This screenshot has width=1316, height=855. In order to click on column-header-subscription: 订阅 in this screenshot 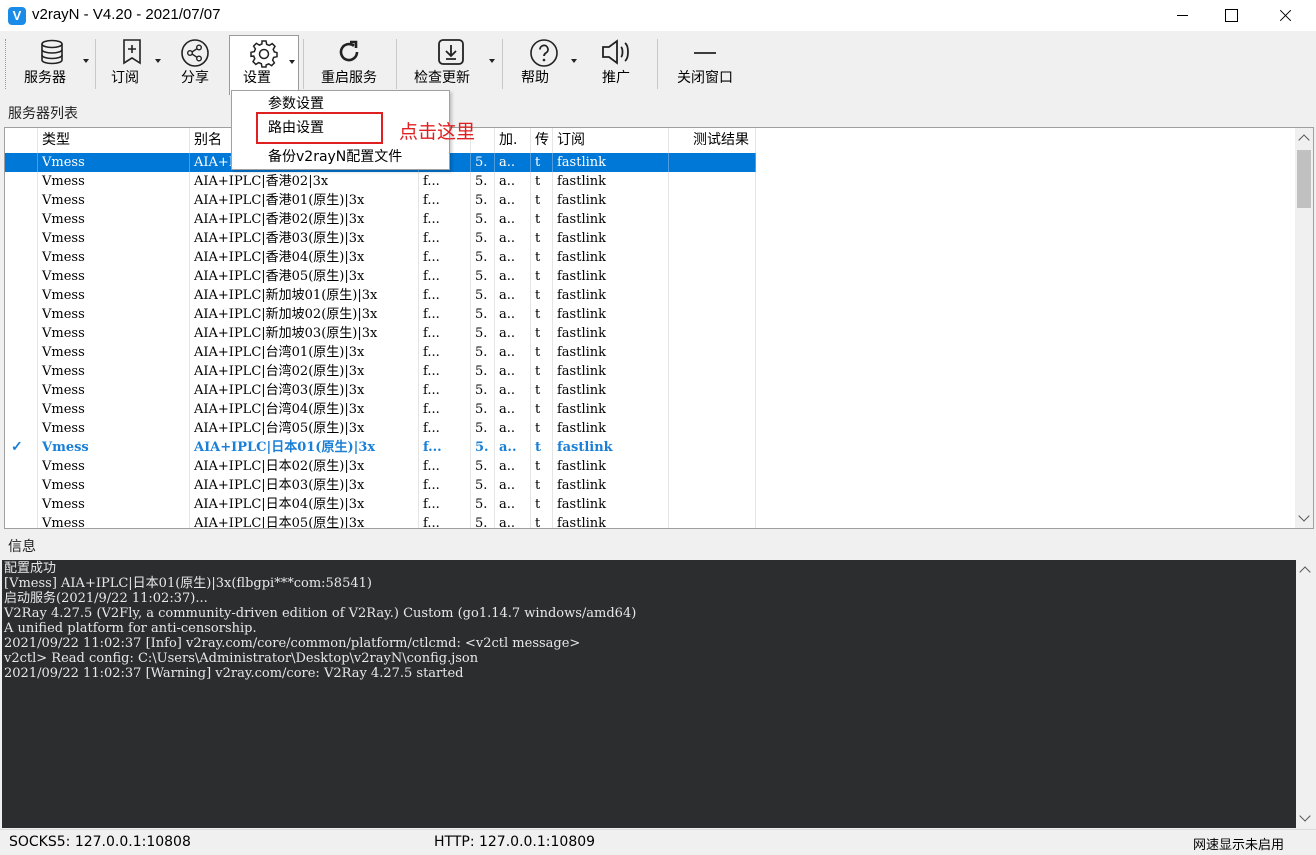, I will do `click(611, 140)`.